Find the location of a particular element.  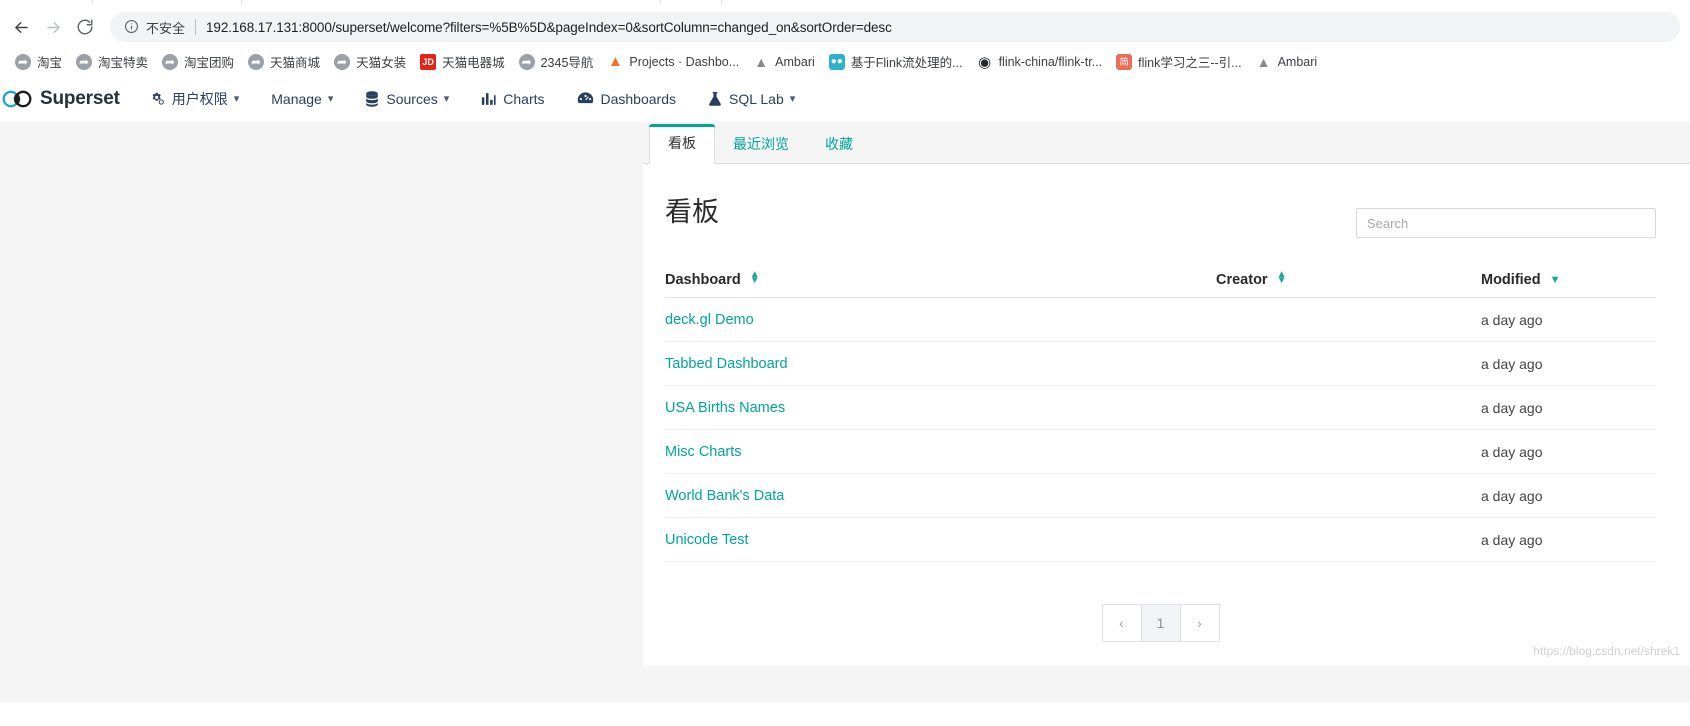

nav-item-label: 用户权限 is located at coordinates (199, 98).